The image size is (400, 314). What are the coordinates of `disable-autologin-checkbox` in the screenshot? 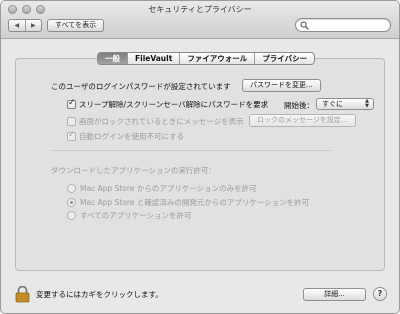 It's located at (71, 135).